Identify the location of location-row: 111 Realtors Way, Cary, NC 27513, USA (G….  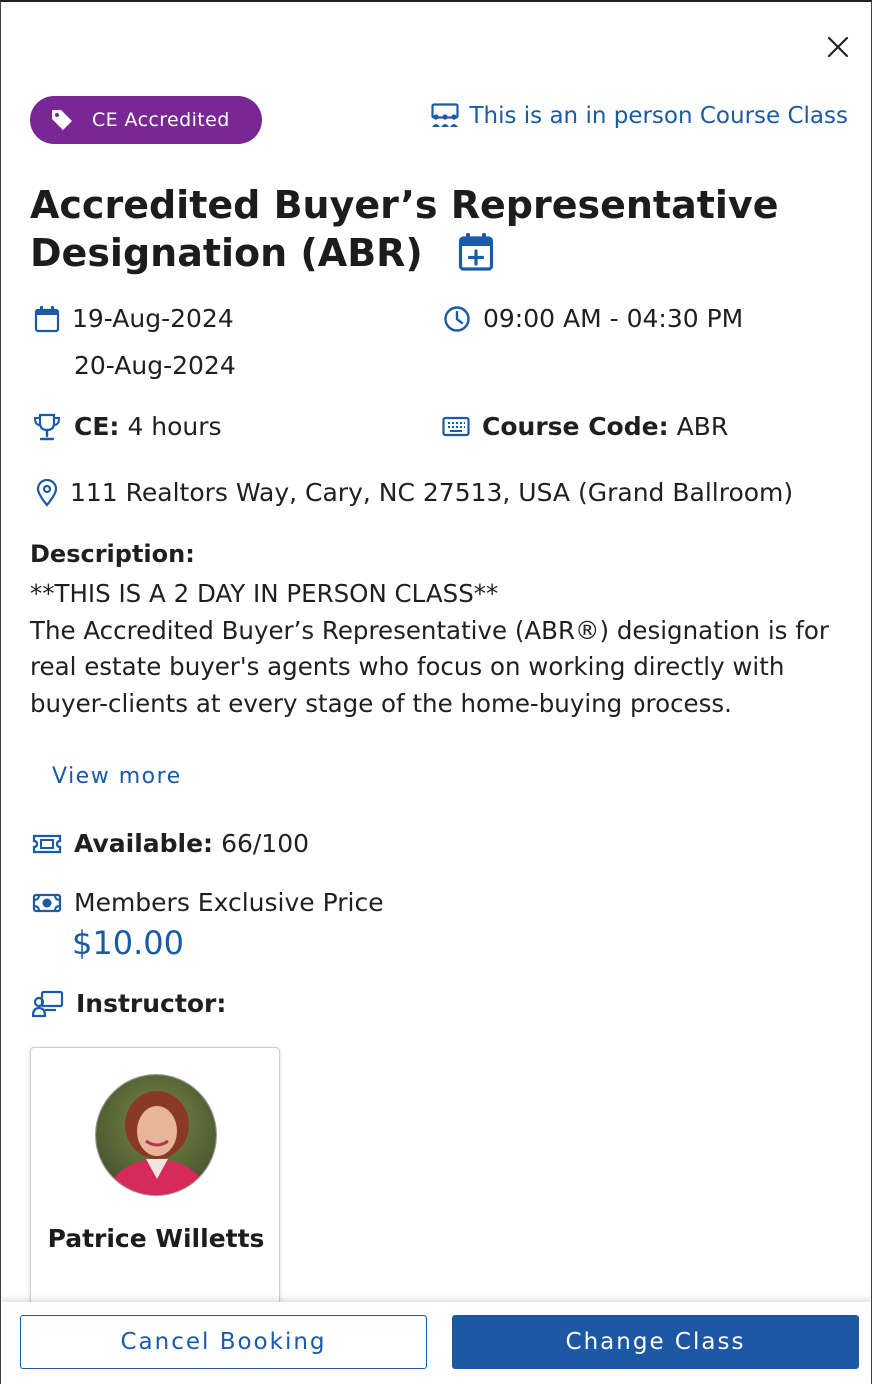
(414, 492).